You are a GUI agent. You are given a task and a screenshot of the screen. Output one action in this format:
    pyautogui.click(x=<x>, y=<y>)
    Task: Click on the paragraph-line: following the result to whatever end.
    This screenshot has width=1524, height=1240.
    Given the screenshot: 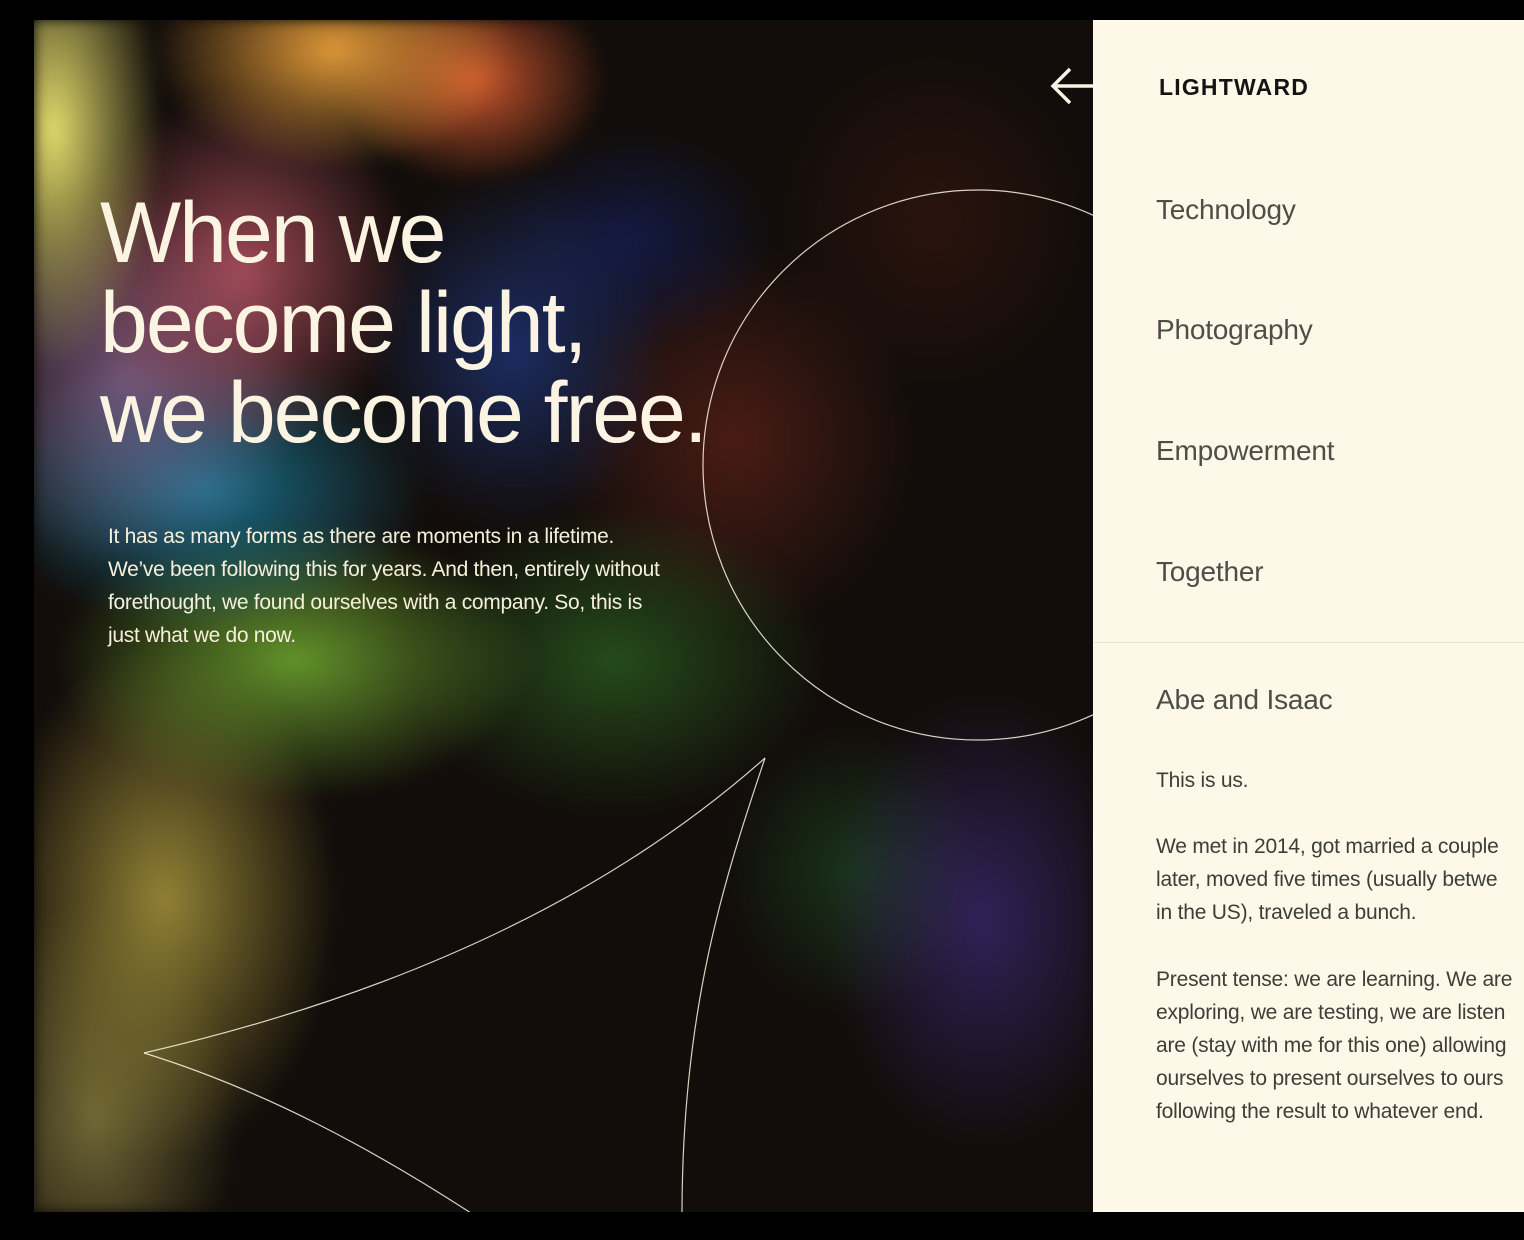 What is the action you would take?
    pyautogui.click(x=1320, y=1111)
    